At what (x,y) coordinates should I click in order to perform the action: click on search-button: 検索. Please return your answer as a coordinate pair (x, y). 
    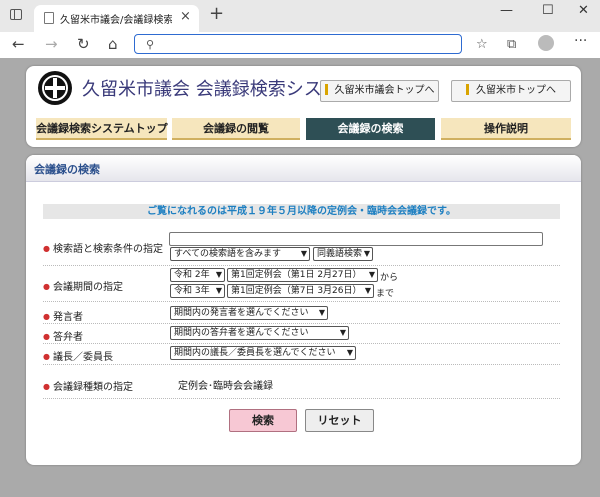
    Looking at the image, I should click on (263, 420).